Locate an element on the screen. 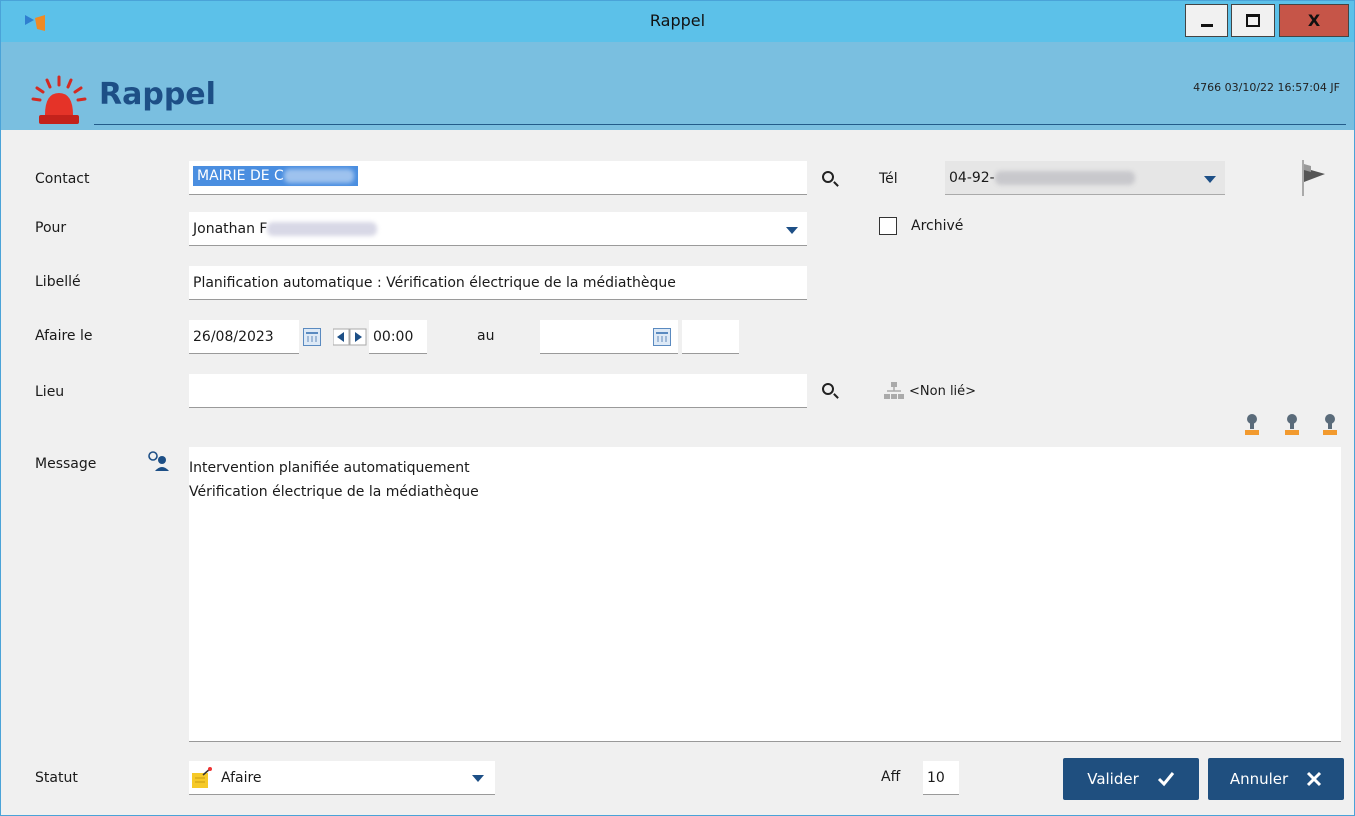  hierarchy-icon is located at coordinates (894, 391).